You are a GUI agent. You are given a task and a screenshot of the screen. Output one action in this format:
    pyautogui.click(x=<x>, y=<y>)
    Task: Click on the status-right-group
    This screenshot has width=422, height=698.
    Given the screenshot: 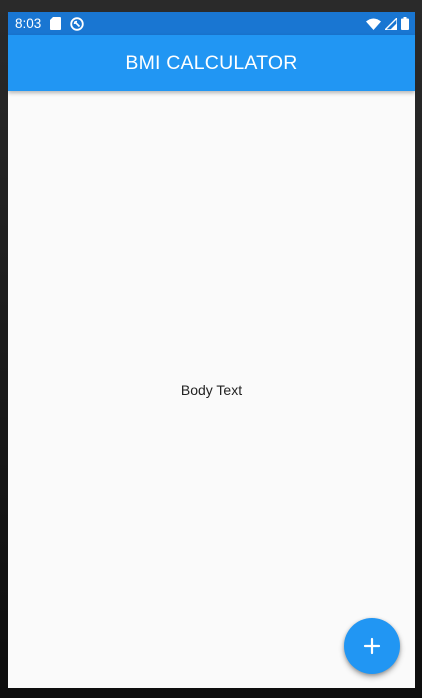 What is the action you would take?
    pyautogui.click(x=387, y=23)
    